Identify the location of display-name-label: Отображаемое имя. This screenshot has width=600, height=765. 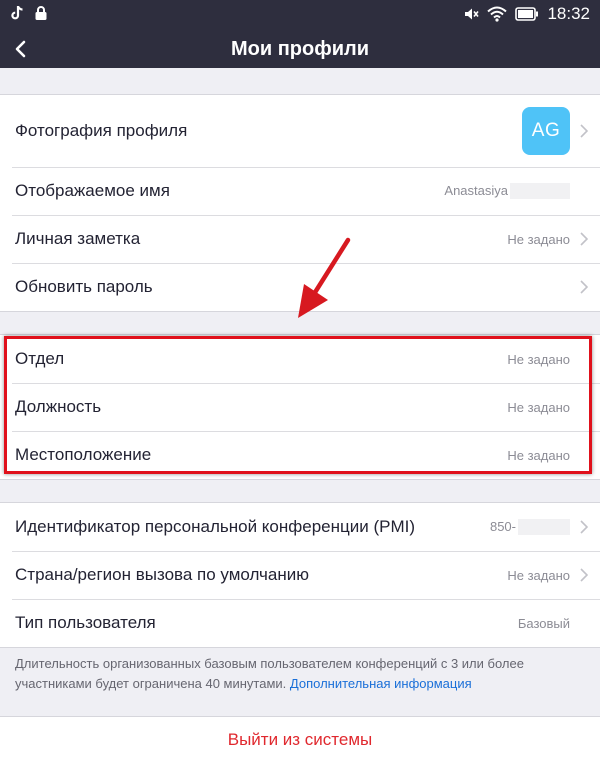
(92, 190).